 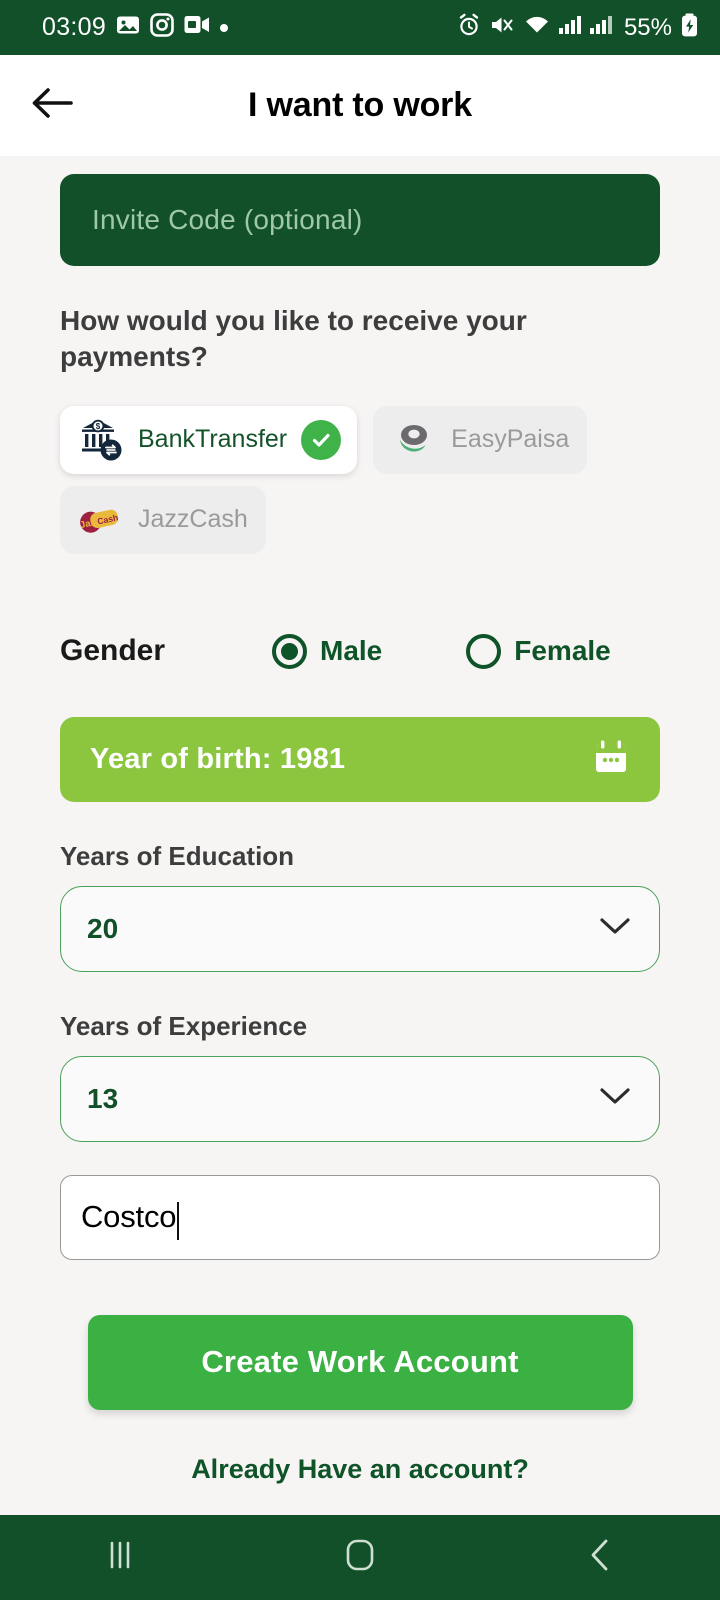 I want to click on battery-charging-icon, so click(x=689, y=27).